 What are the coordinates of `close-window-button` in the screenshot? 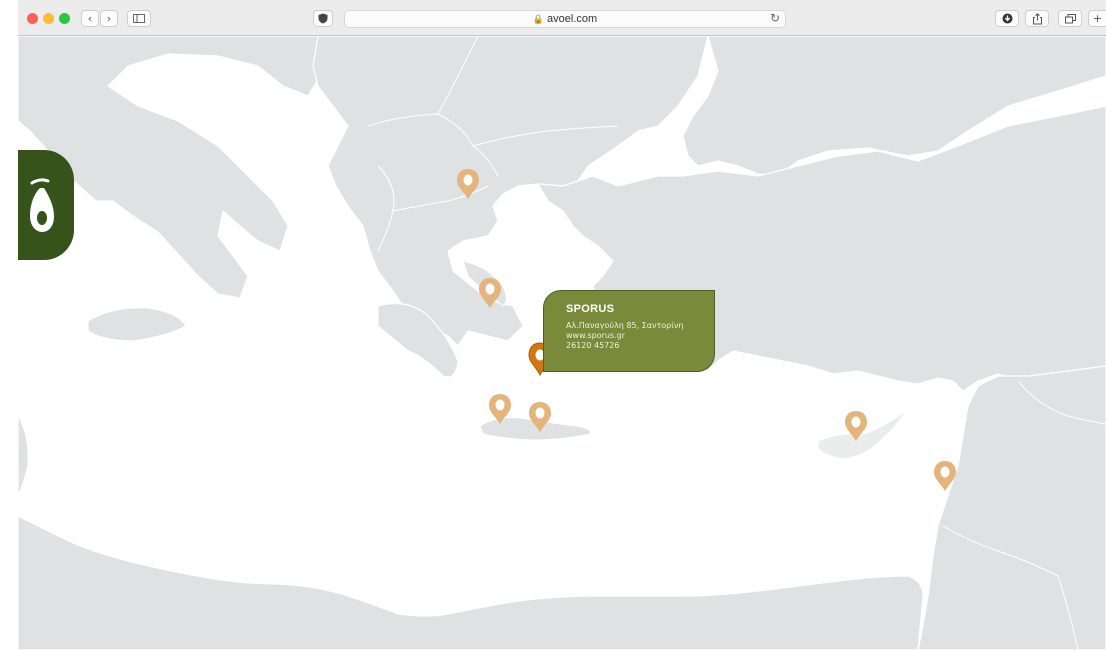 It's located at (32, 18).